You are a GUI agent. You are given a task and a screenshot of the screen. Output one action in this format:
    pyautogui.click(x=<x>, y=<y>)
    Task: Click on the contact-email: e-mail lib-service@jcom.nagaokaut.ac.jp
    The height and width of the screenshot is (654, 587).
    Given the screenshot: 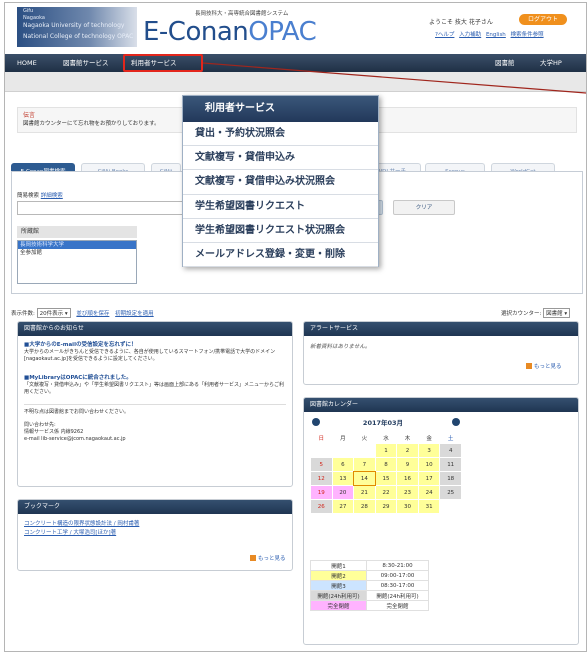 What is the action you would take?
    pyautogui.click(x=75, y=439)
    